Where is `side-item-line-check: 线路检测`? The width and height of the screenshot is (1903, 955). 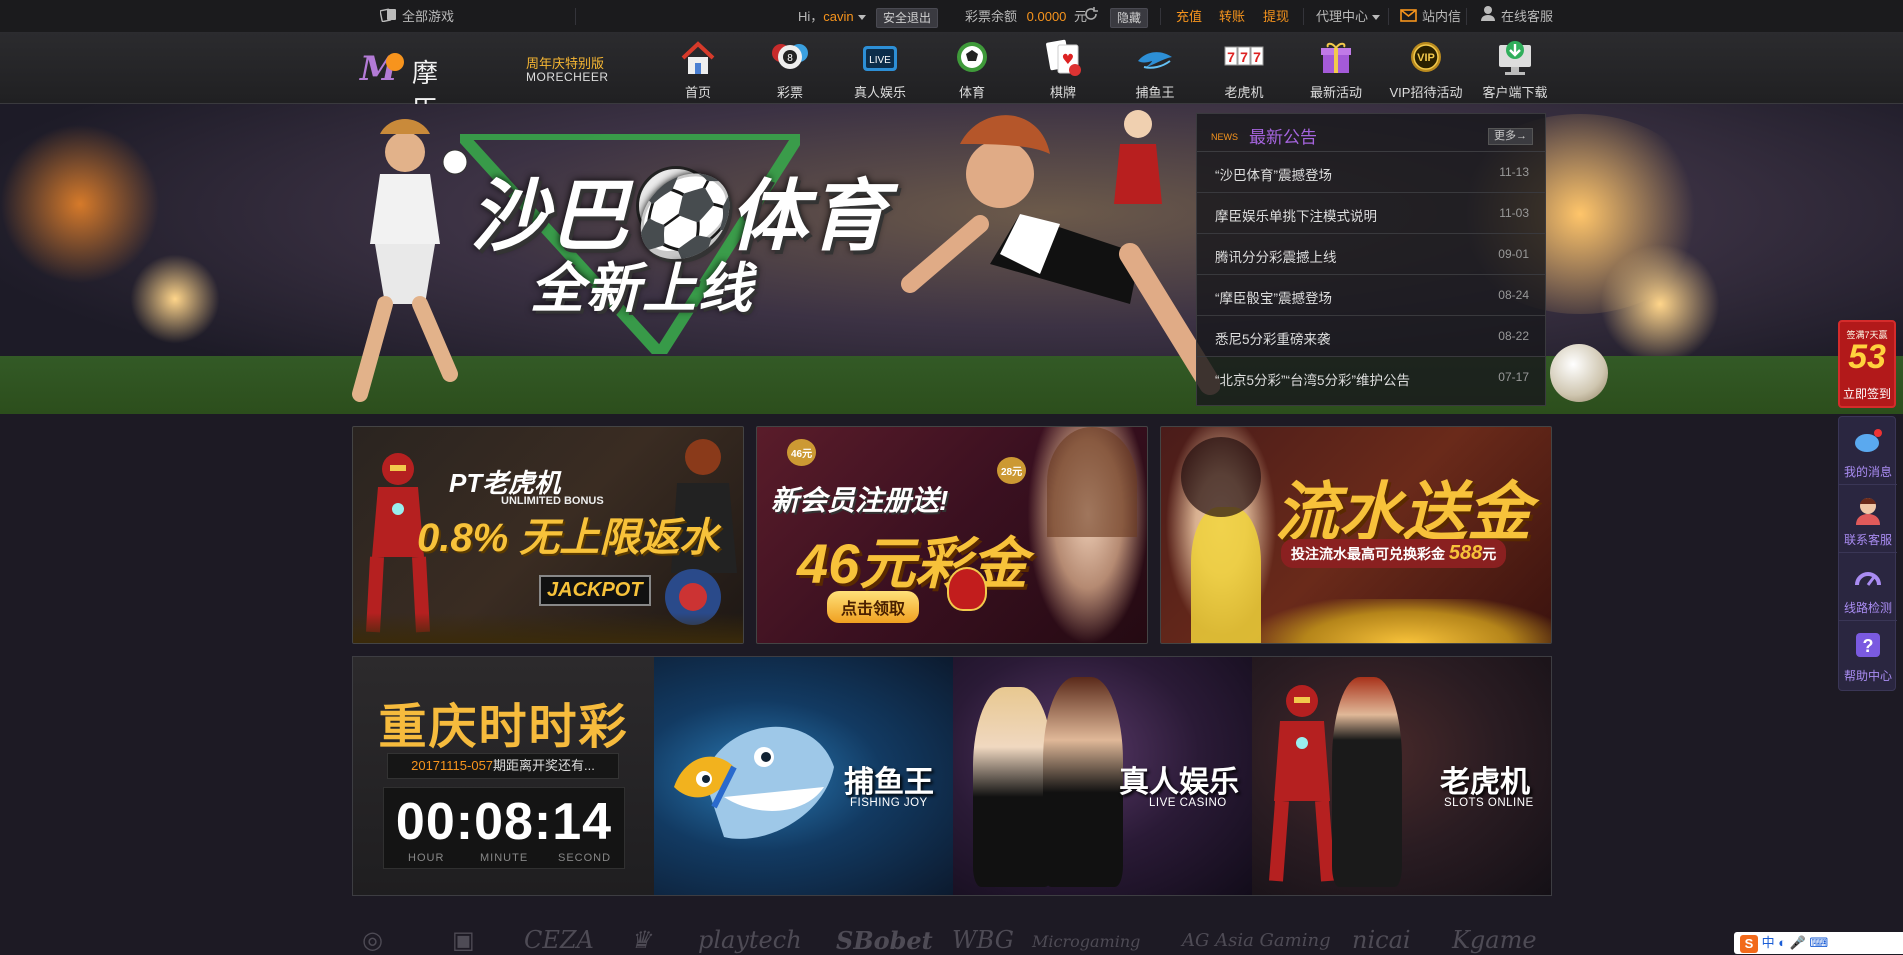 side-item-line-check: 线路检测 is located at coordinates (1868, 587).